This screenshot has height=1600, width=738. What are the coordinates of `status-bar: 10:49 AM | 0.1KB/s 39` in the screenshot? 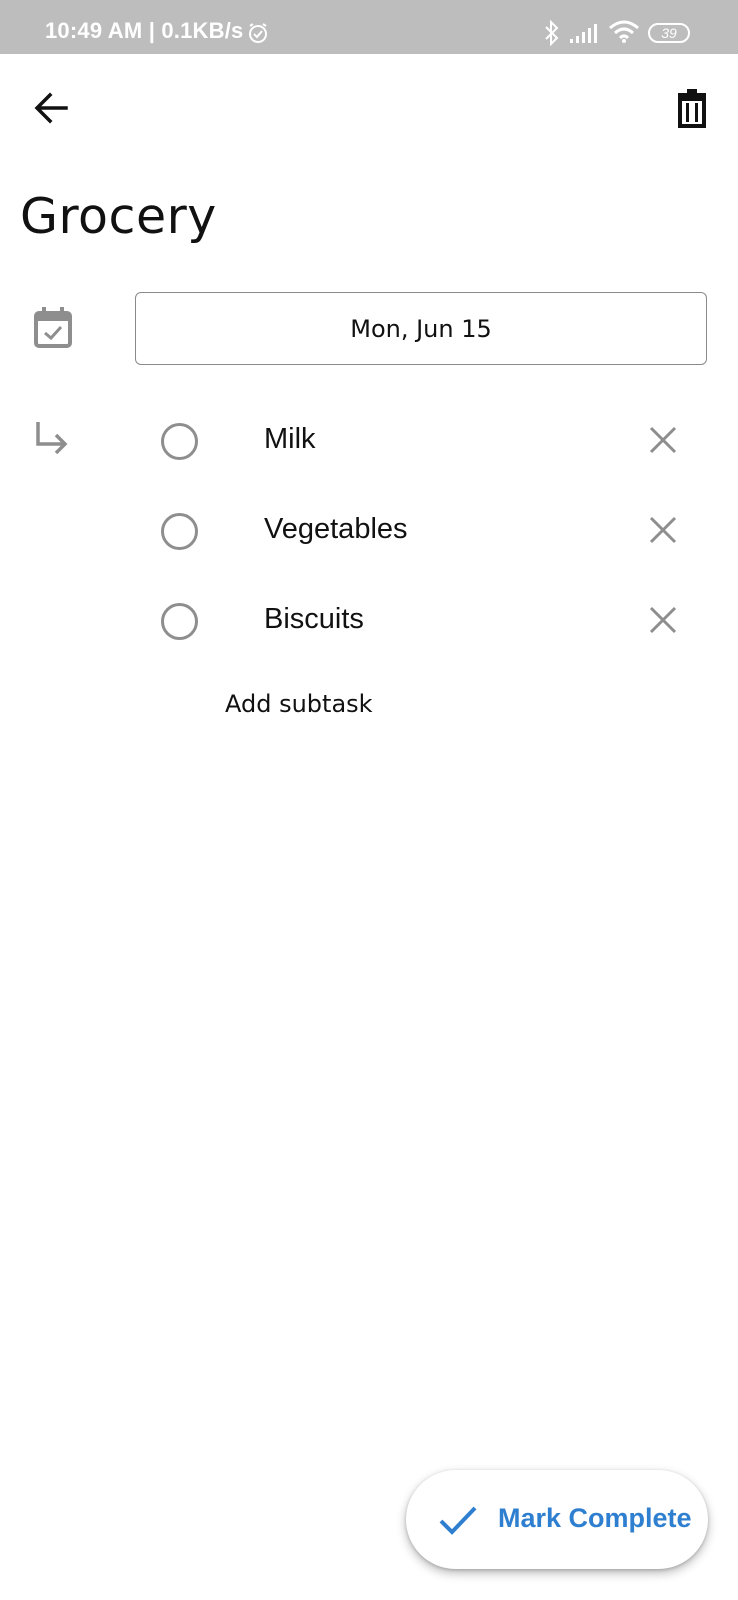 It's located at (369, 27).